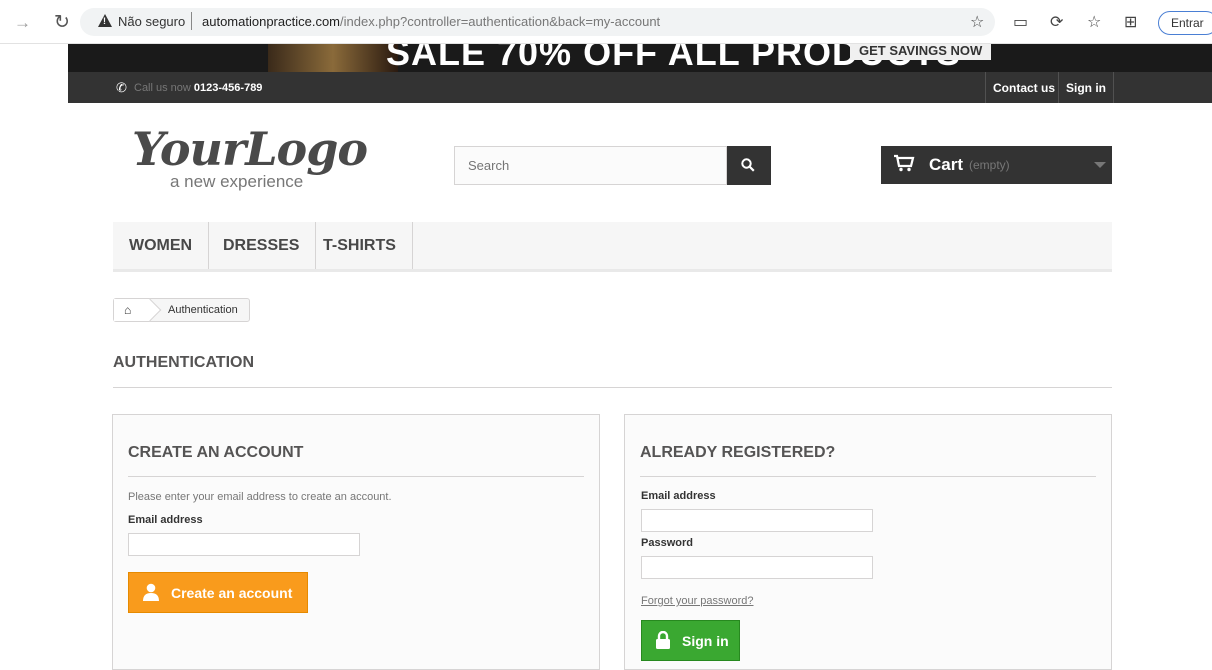  I want to click on call-us: Call us now 0123-456-789, so click(198, 88).